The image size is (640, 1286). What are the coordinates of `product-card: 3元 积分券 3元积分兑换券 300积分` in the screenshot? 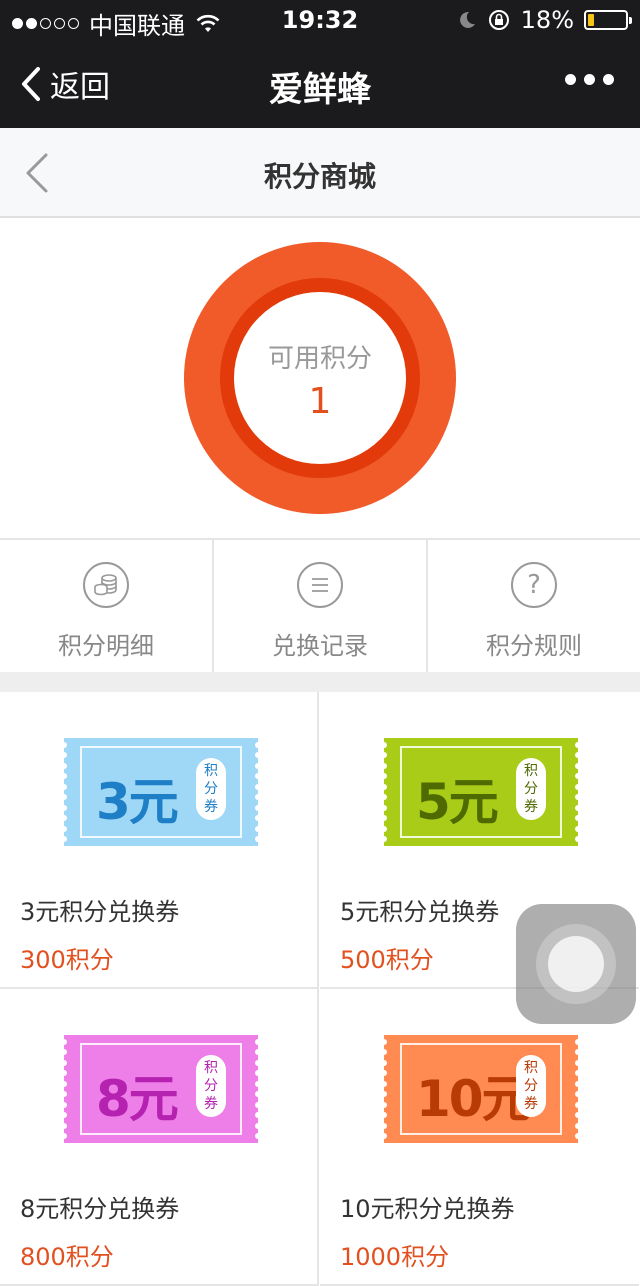 It's located at (159, 840).